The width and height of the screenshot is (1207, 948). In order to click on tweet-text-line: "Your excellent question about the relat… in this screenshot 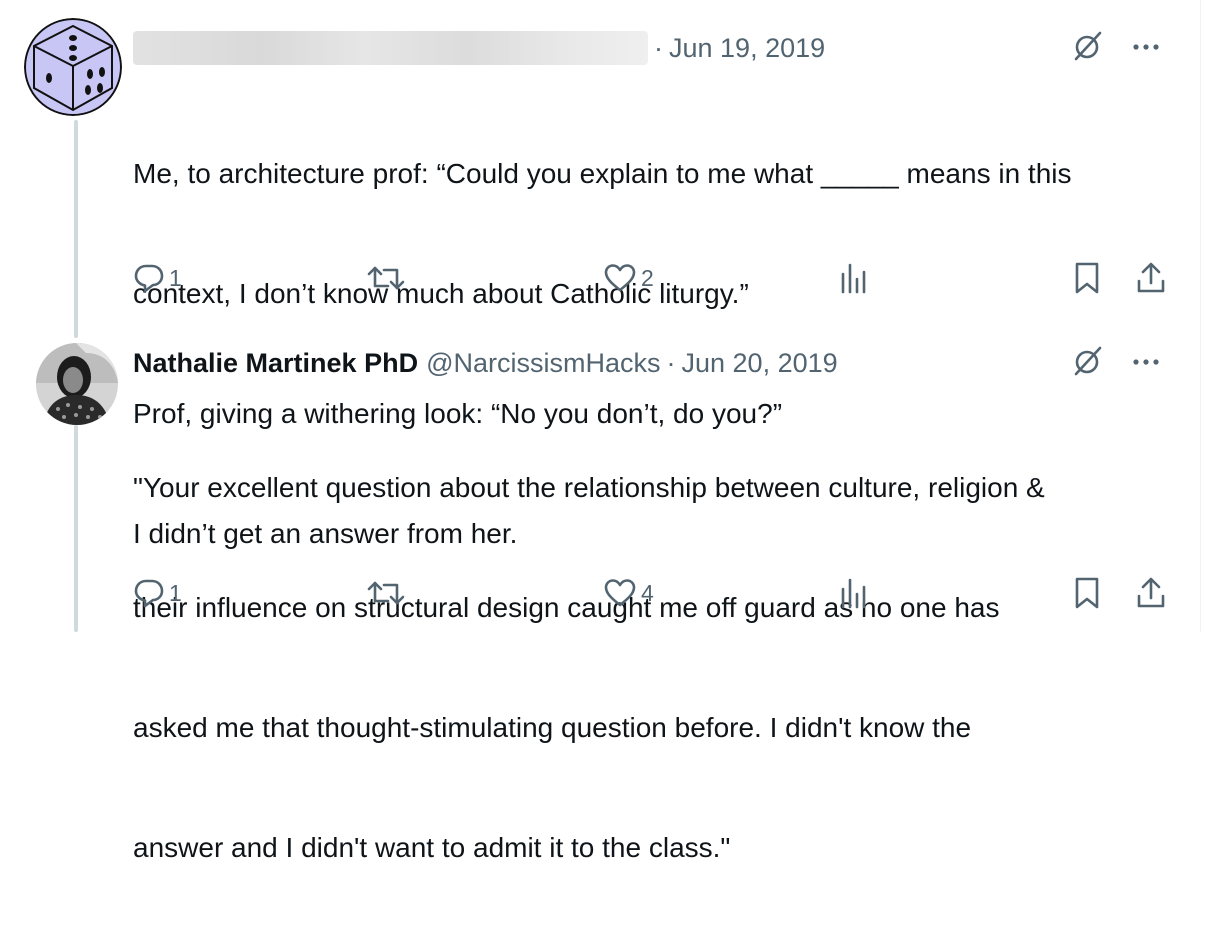, I will do `click(589, 487)`.